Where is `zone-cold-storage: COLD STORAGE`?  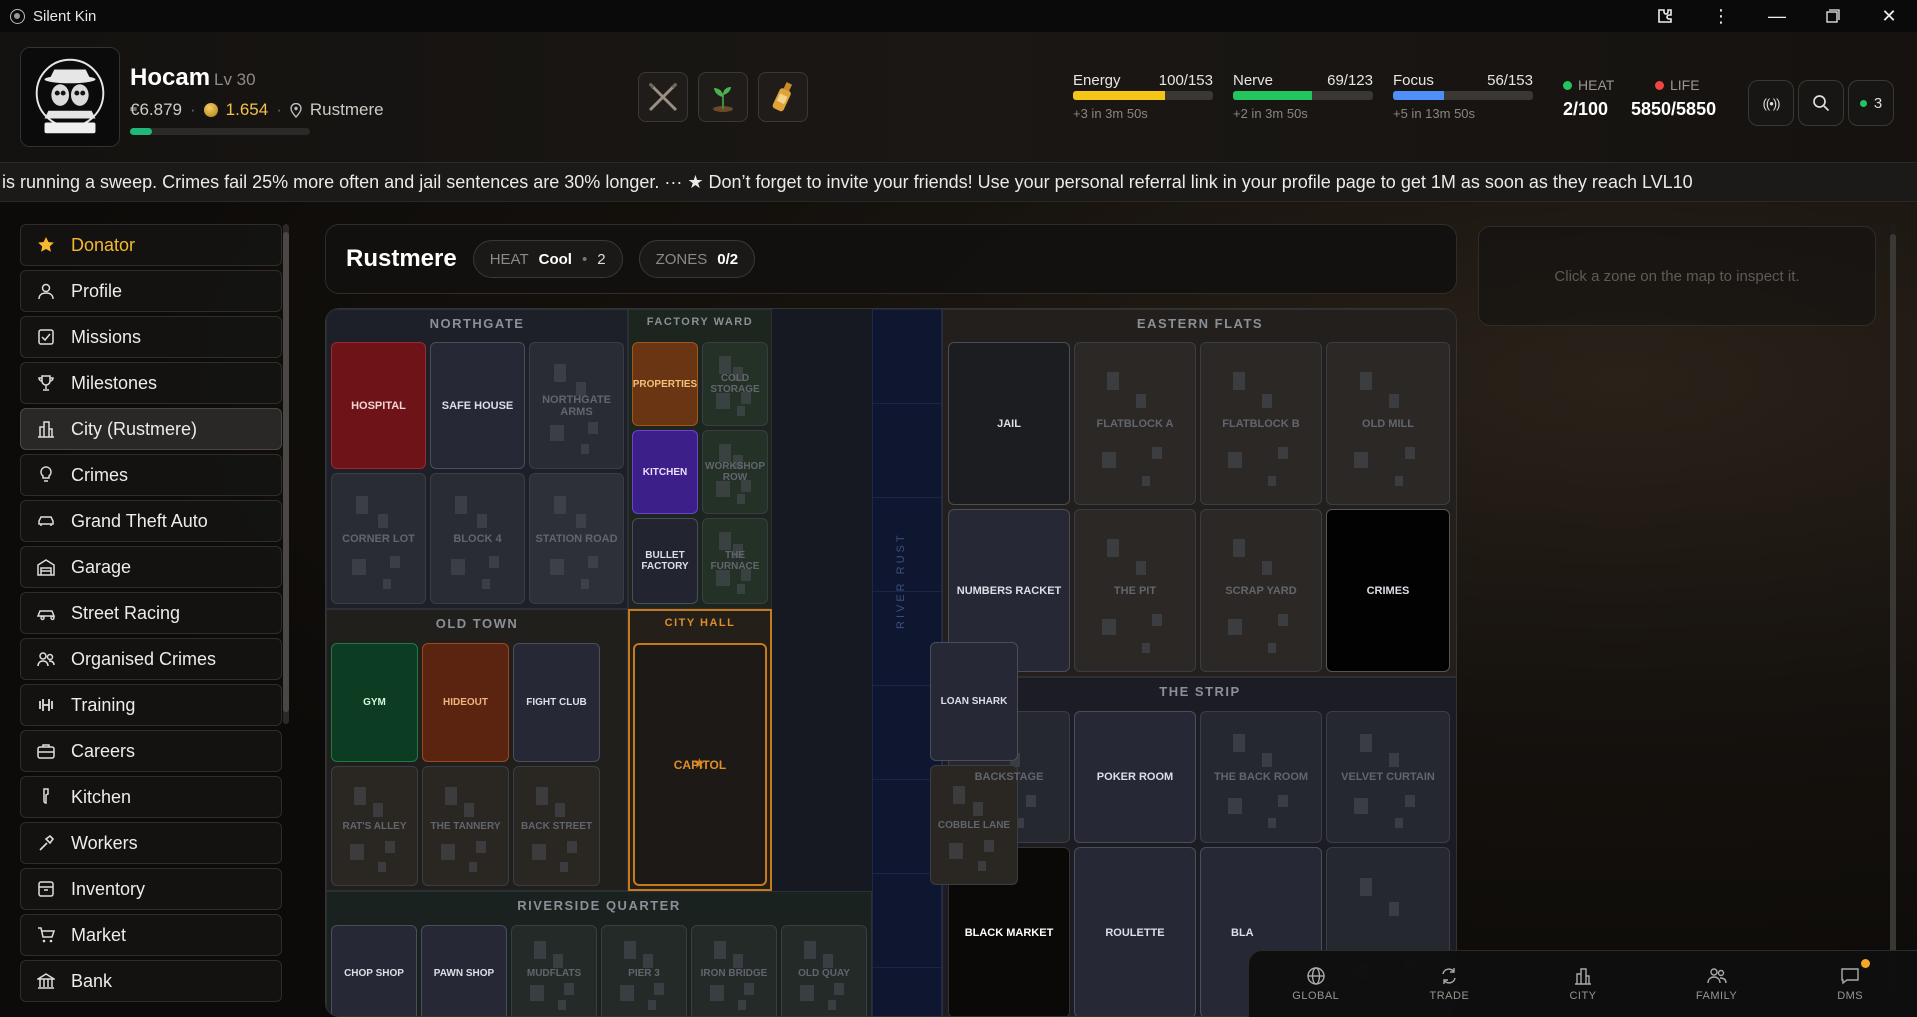
zone-cold-storage: COLD STORAGE is located at coordinates (735, 384).